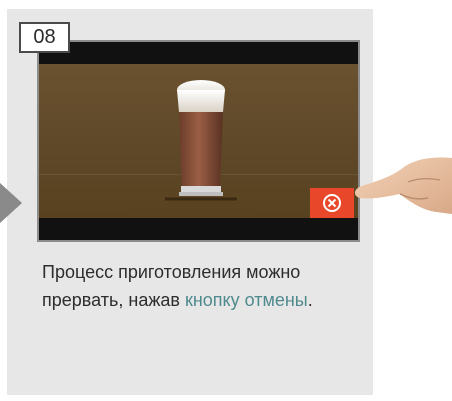  What do you see at coordinates (201, 140) in the screenshot?
I see `latte-macchiato-glass-icon` at bounding box center [201, 140].